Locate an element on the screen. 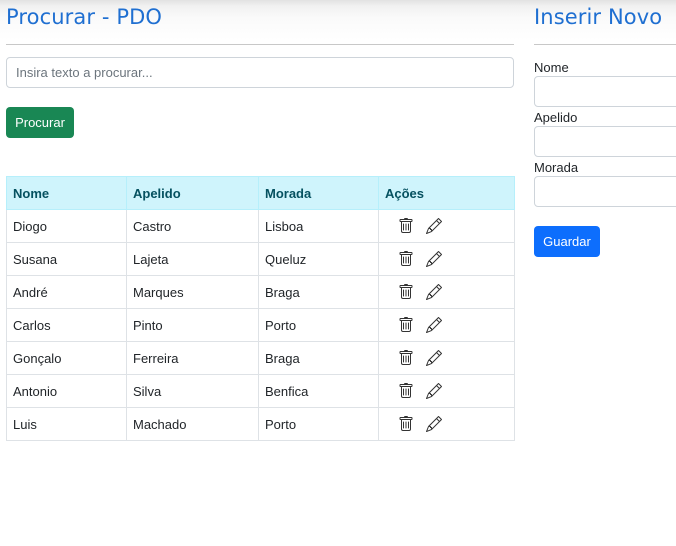 Image resolution: width=676 pixels, height=546 pixels. table-row: André Marques Braga is located at coordinates (260, 292).